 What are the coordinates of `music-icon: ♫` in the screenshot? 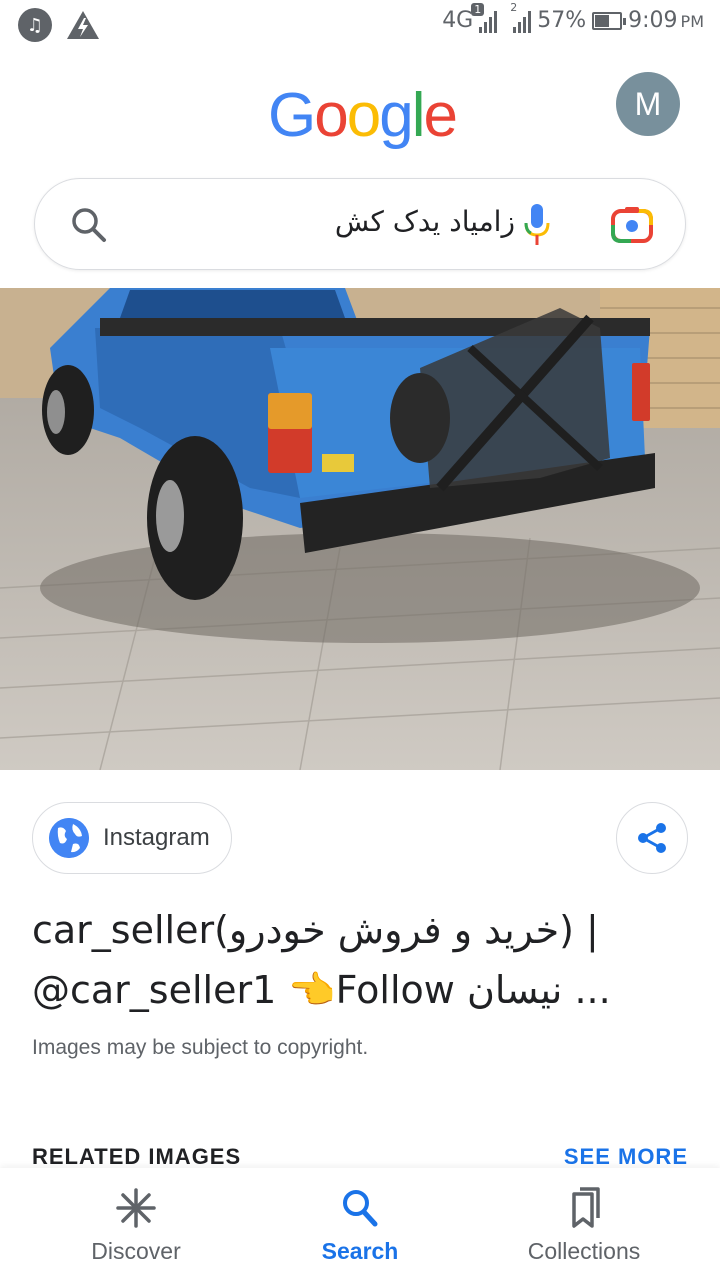 It's located at (35, 25).